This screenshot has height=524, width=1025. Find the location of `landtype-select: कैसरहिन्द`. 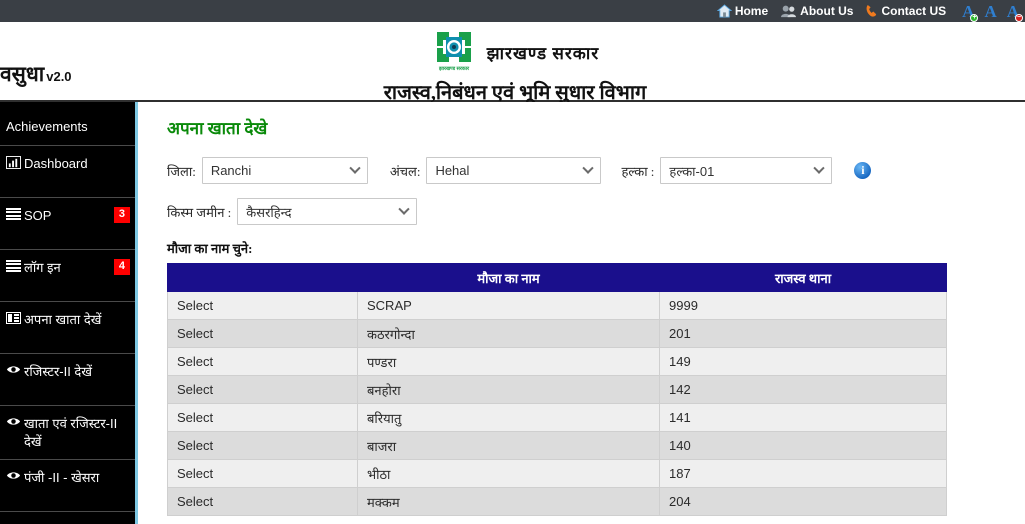

landtype-select: कैसरहिन्द is located at coordinates (327, 211).